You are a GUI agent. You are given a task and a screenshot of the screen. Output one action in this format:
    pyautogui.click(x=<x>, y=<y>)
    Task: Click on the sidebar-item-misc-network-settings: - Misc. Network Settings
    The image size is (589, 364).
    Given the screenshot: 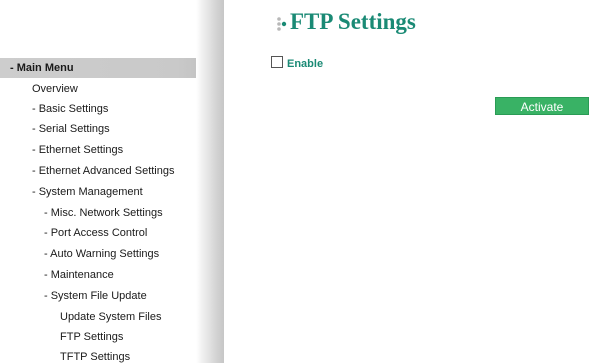 What is the action you would take?
    pyautogui.click(x=103, y=213)
    